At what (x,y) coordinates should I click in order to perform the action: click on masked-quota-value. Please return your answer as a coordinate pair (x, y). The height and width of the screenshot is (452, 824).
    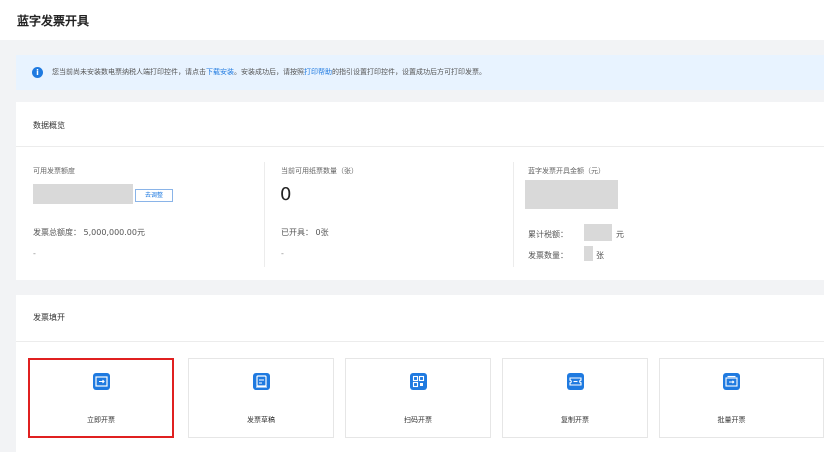
    Looking at the image, I should click on (83, 194).